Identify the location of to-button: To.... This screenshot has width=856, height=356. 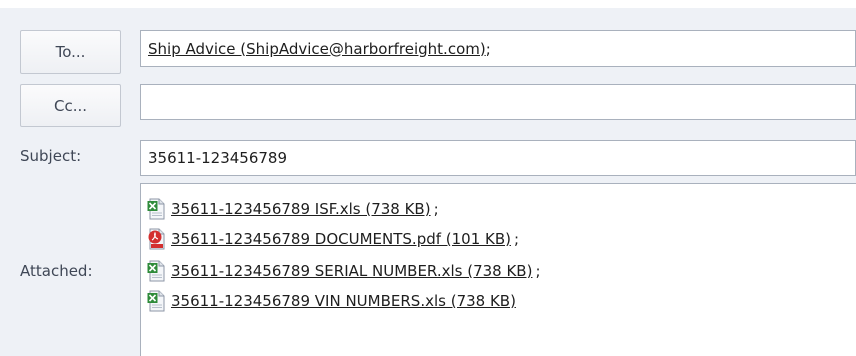
(70, 52).